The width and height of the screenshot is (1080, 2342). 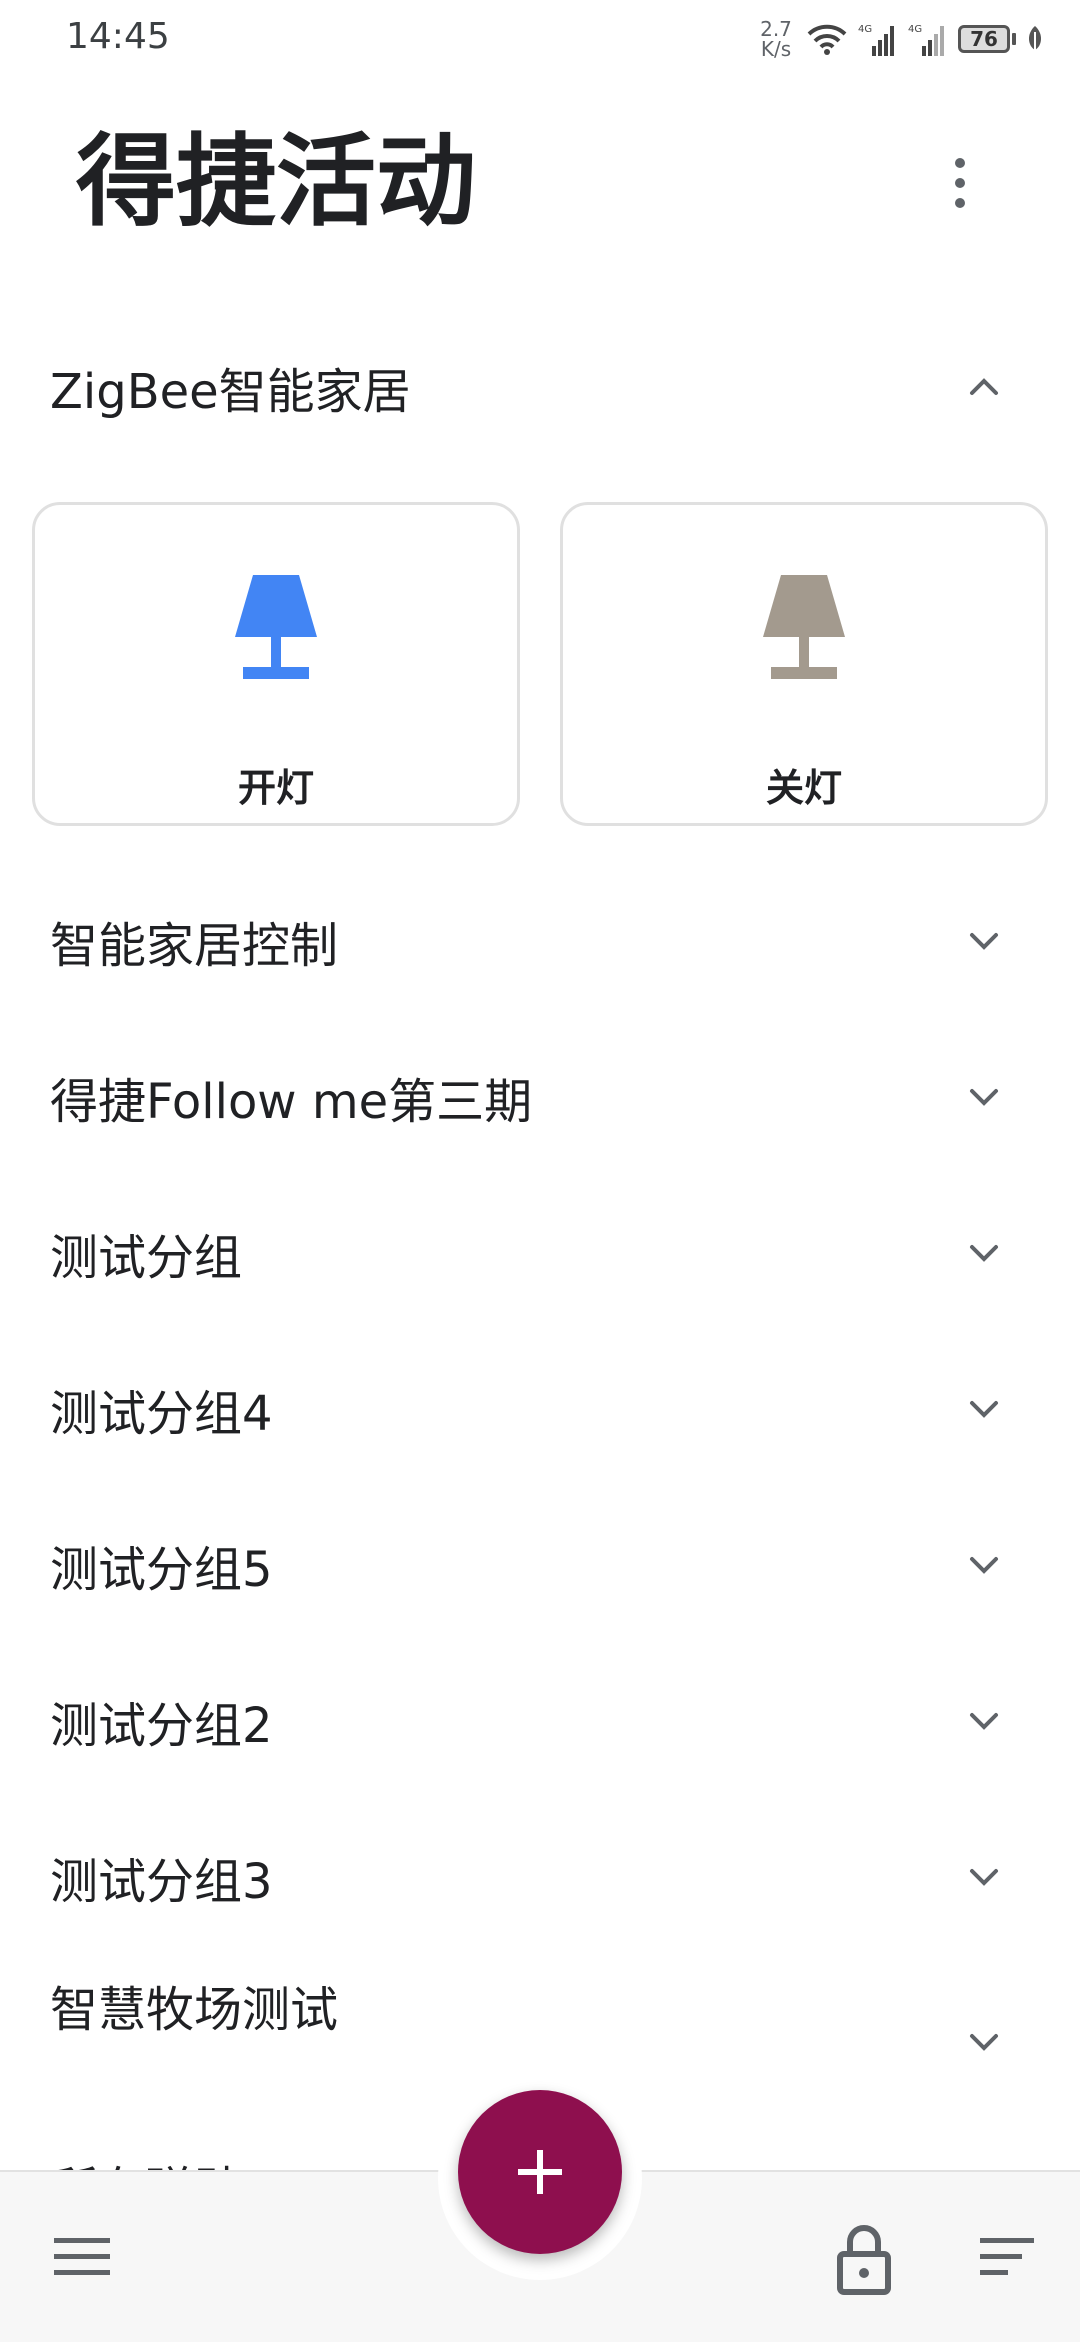 I want to click on battery-tip, so click(x=1014, y=39).